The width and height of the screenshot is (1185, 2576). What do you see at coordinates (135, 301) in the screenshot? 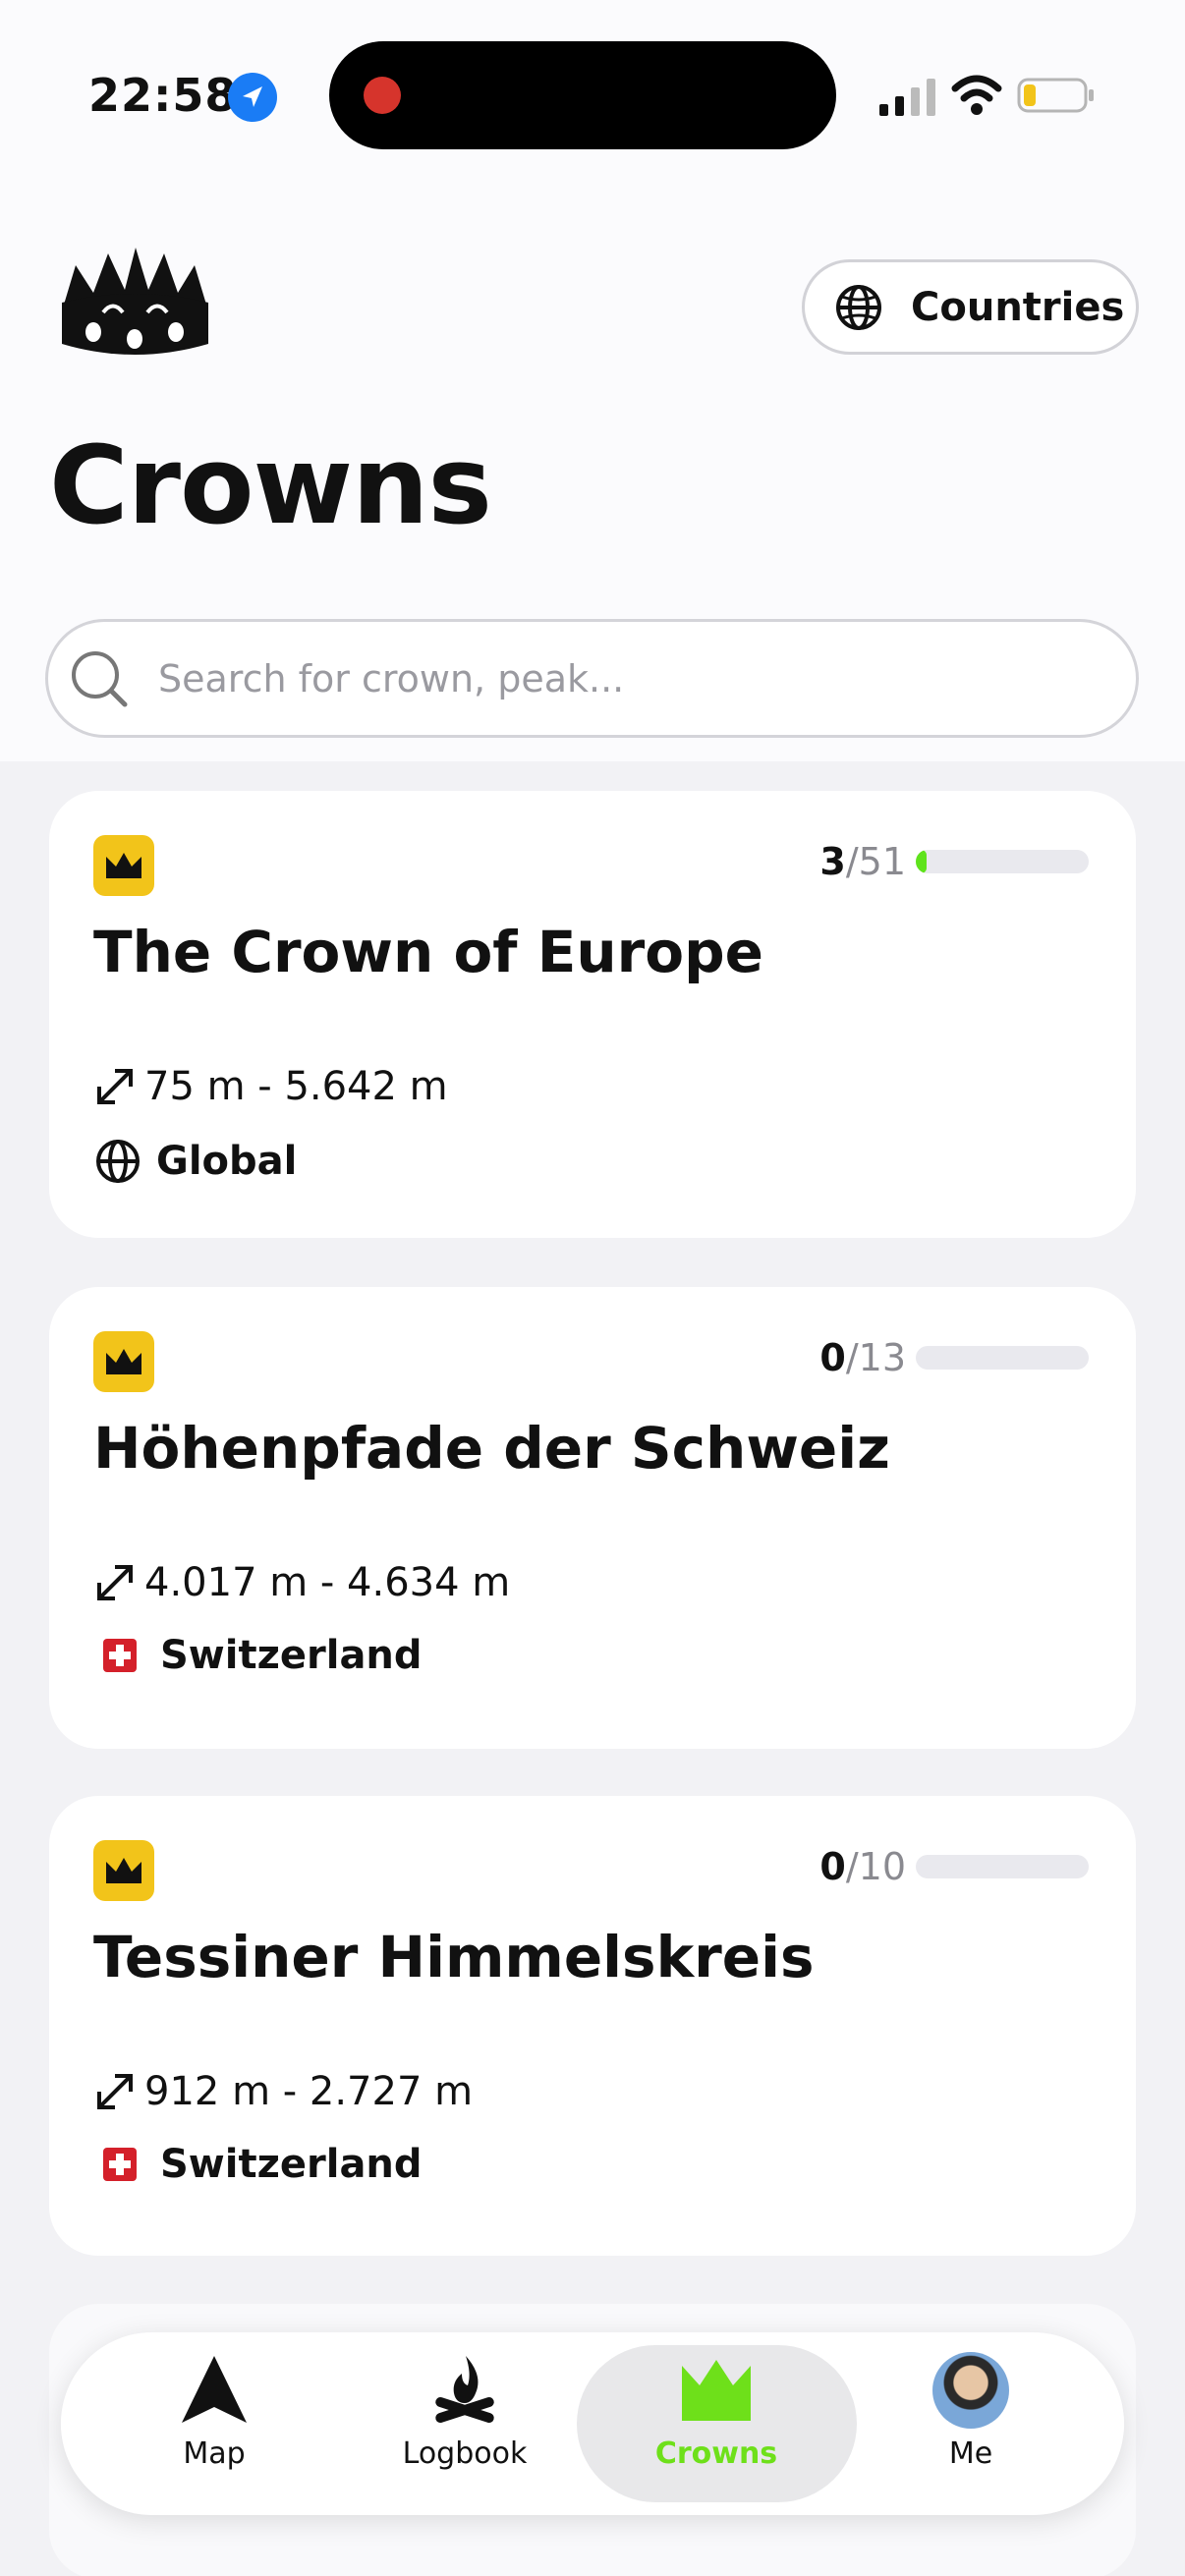
I see `crown-logo-icon` at bounding box center [135, 301].